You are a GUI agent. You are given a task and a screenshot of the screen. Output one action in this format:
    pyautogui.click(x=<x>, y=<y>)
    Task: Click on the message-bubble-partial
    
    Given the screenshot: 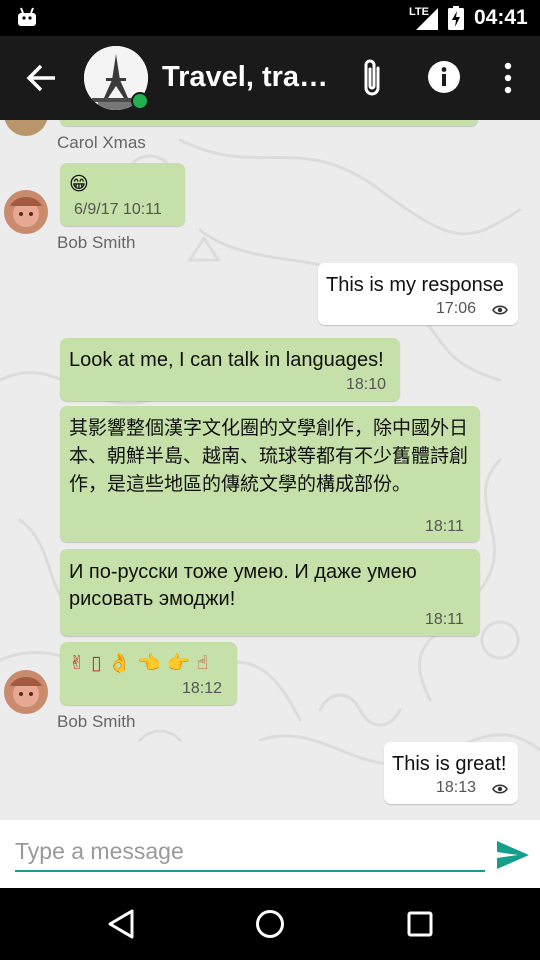 What is the action you would take?
    pyautogui.click(x=269, y=123)
    